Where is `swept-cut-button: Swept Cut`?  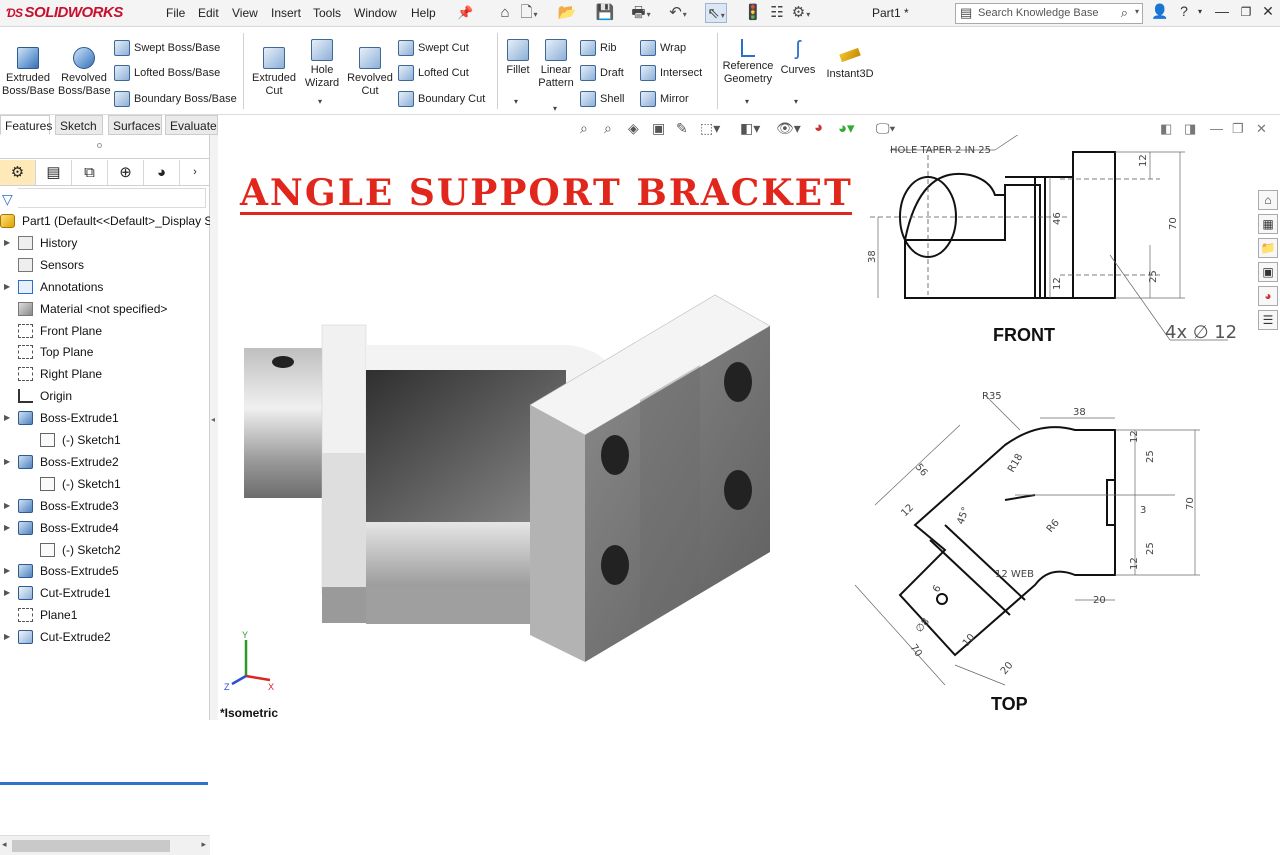 swept-cut-button: Swept Cut is located at coordinates (433, 48).